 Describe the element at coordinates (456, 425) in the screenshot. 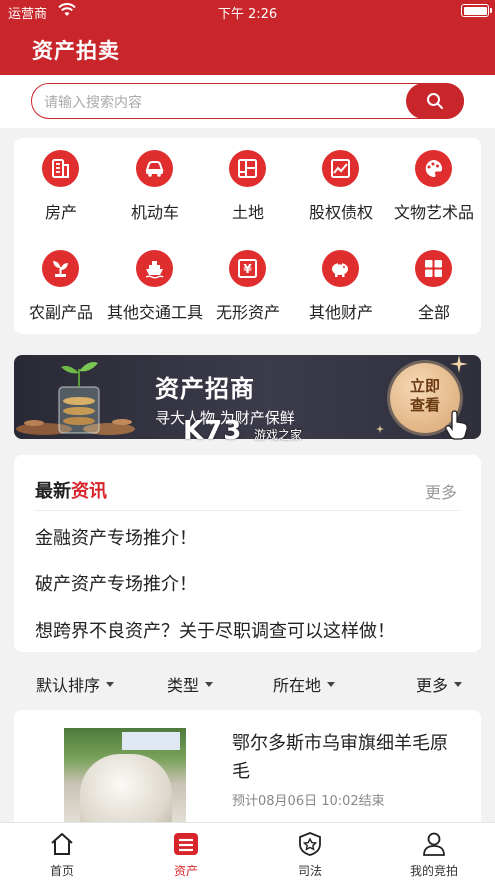

I see `hand-pointer-icon` at that location.